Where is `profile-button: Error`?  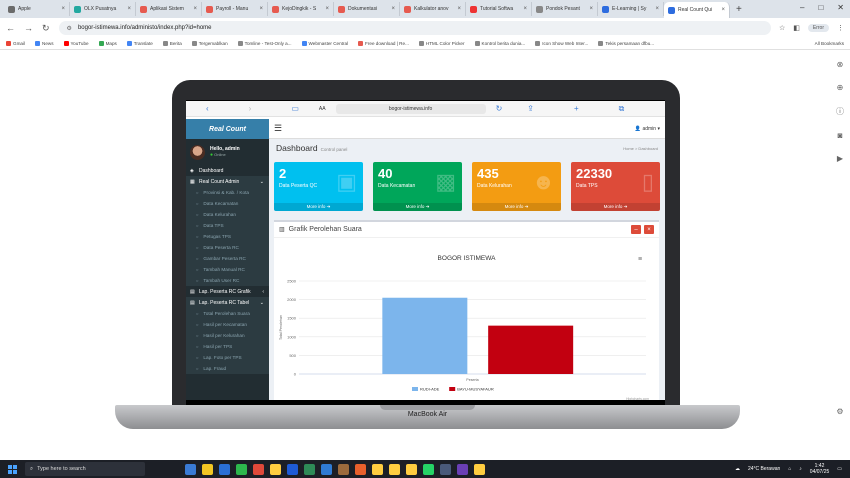
profile-button: Error is located at coordinates (818, 28).